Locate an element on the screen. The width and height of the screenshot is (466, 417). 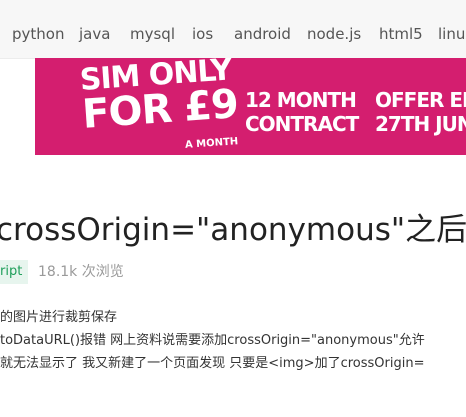
nav-item-android: android is located at coordinates (262, 34).